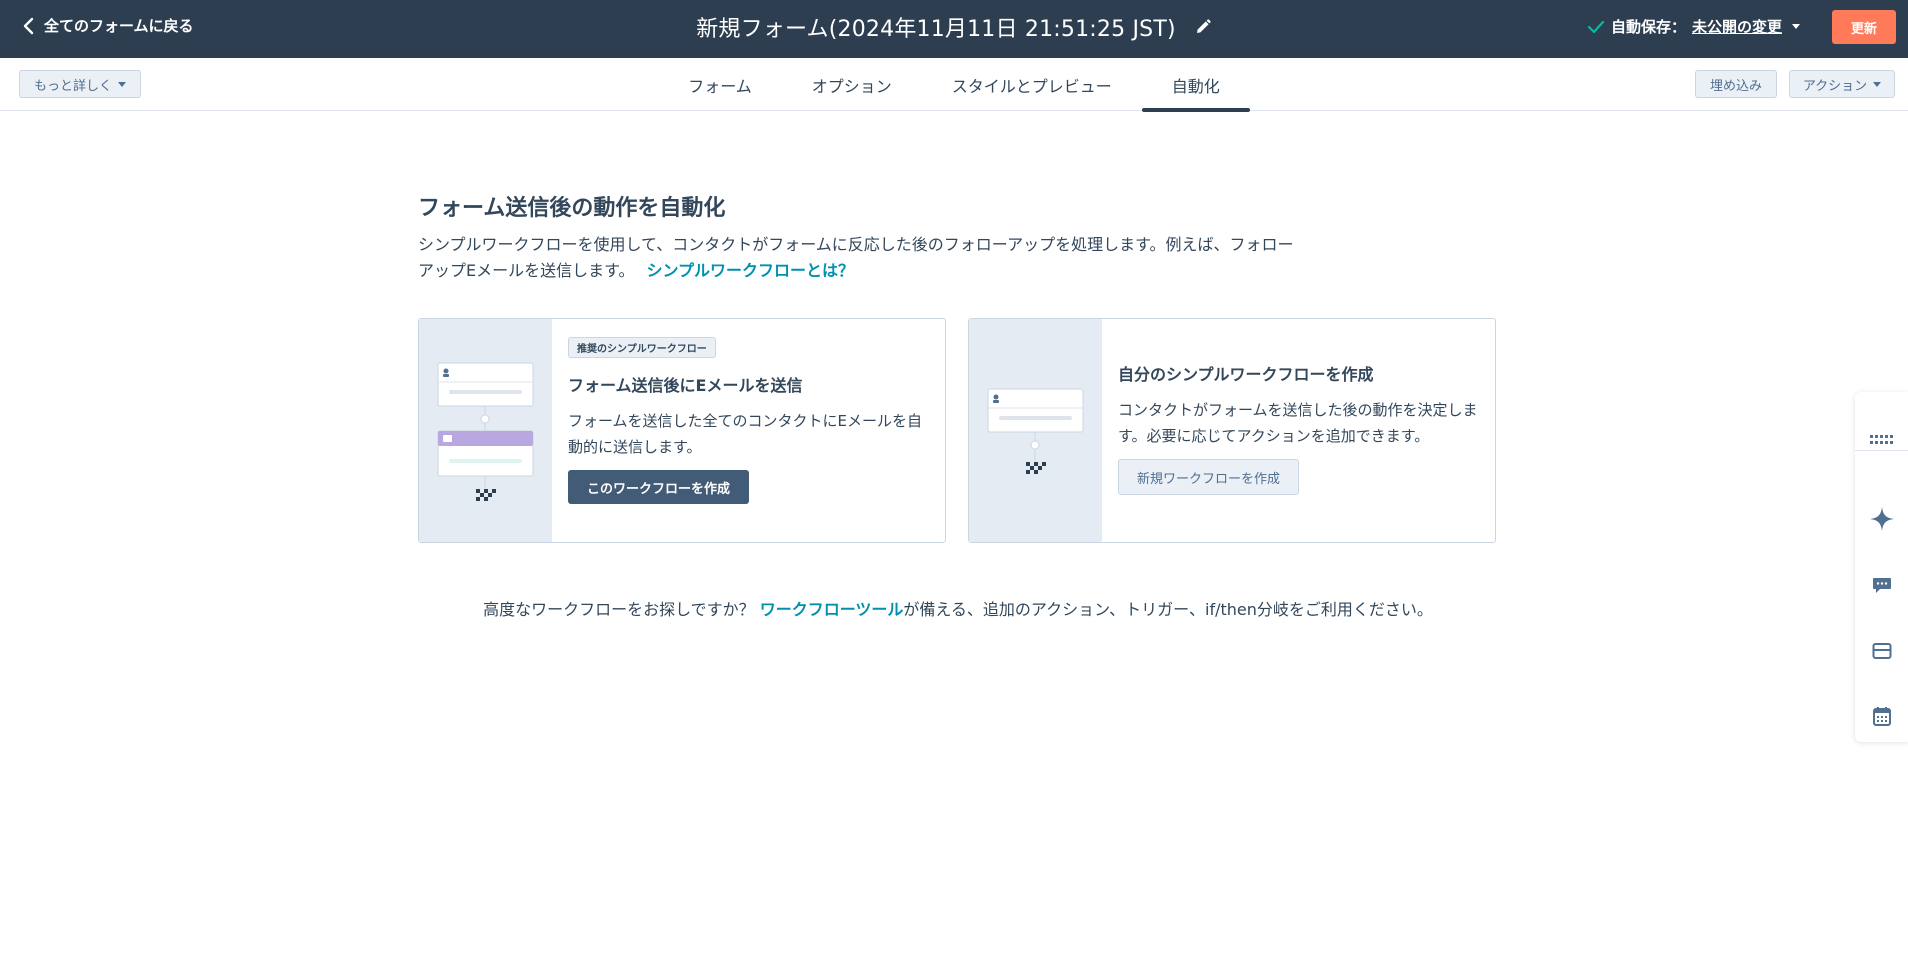  What do you see at coordinates (1737, 26) in the screenshot?
I see `unpublished-changes-link: 未公開の変更` at bounding box center [1737, 26].